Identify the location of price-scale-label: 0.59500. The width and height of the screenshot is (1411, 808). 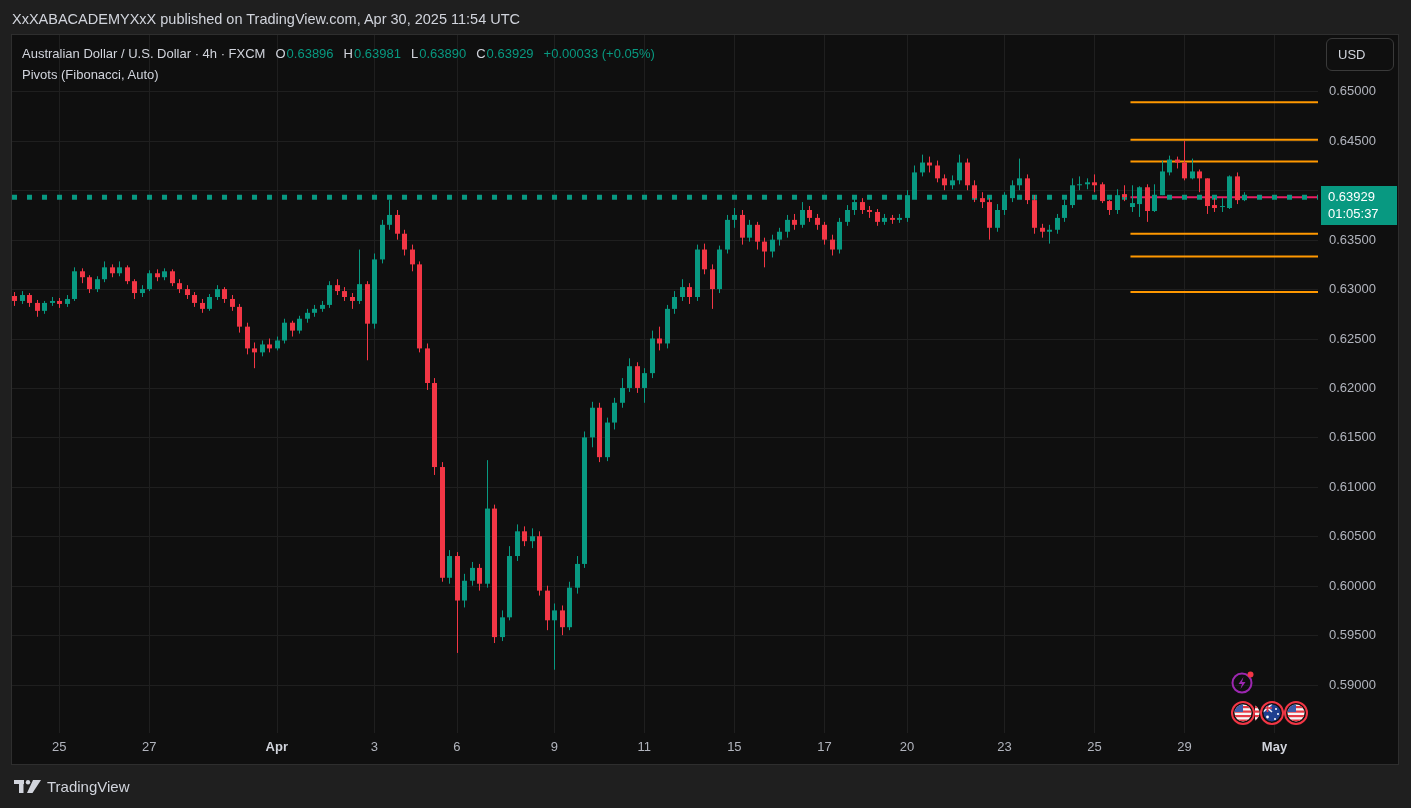
(1352, 635).